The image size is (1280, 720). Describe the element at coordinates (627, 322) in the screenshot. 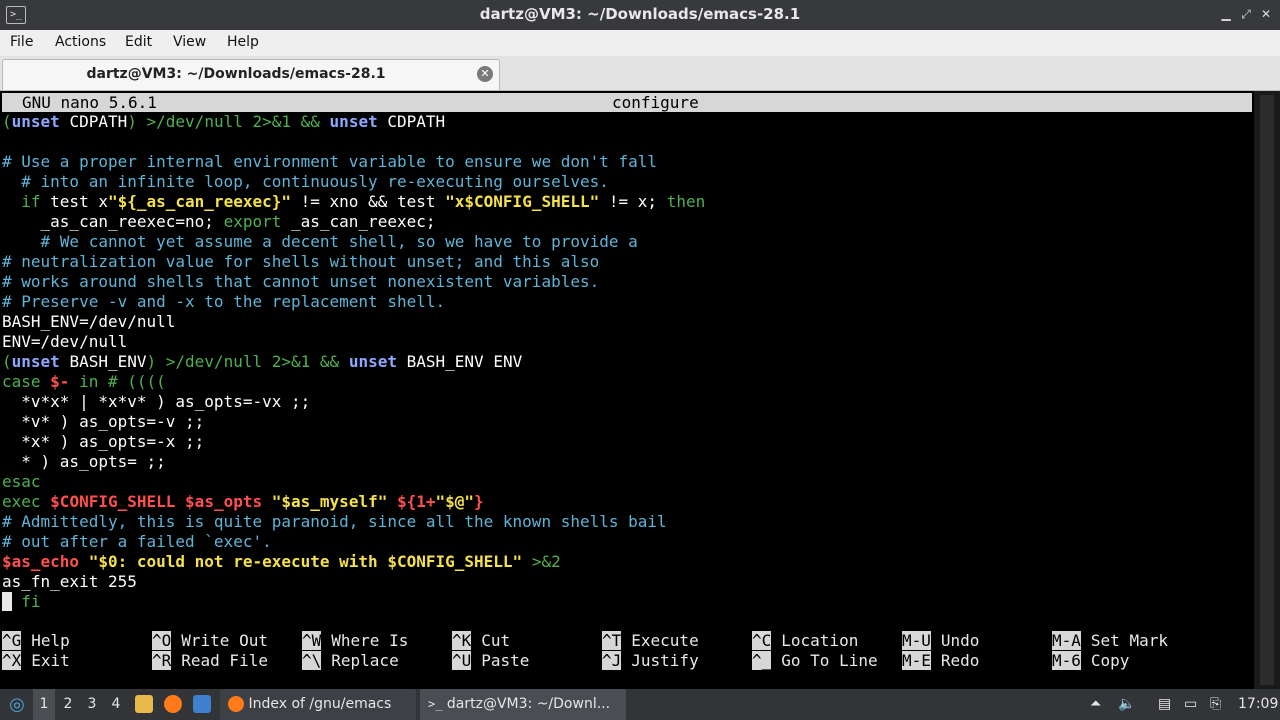

I see `code-line: BASH_ENV=/dev/null` at that location.